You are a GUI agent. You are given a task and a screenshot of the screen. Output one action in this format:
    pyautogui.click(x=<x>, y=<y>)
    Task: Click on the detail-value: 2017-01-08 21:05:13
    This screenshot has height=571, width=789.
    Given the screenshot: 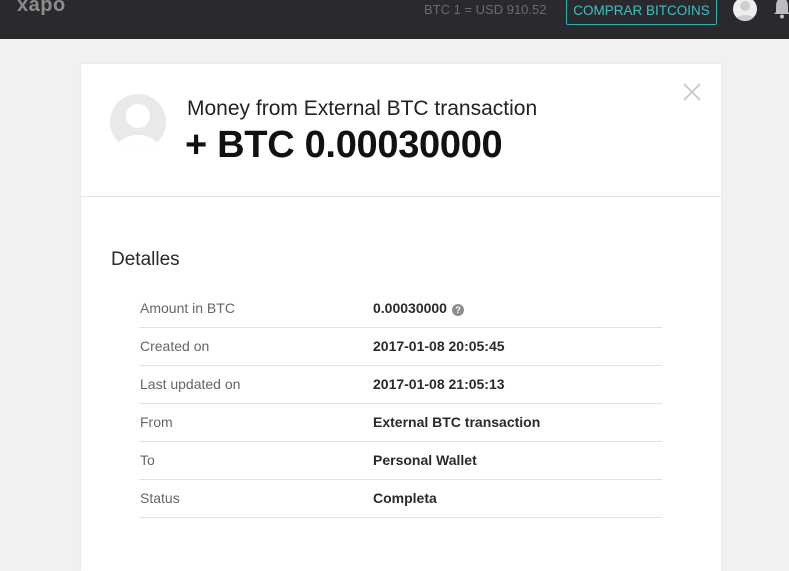 What is the action you would take?
    pyautogui.click(x=439, y=384)
    